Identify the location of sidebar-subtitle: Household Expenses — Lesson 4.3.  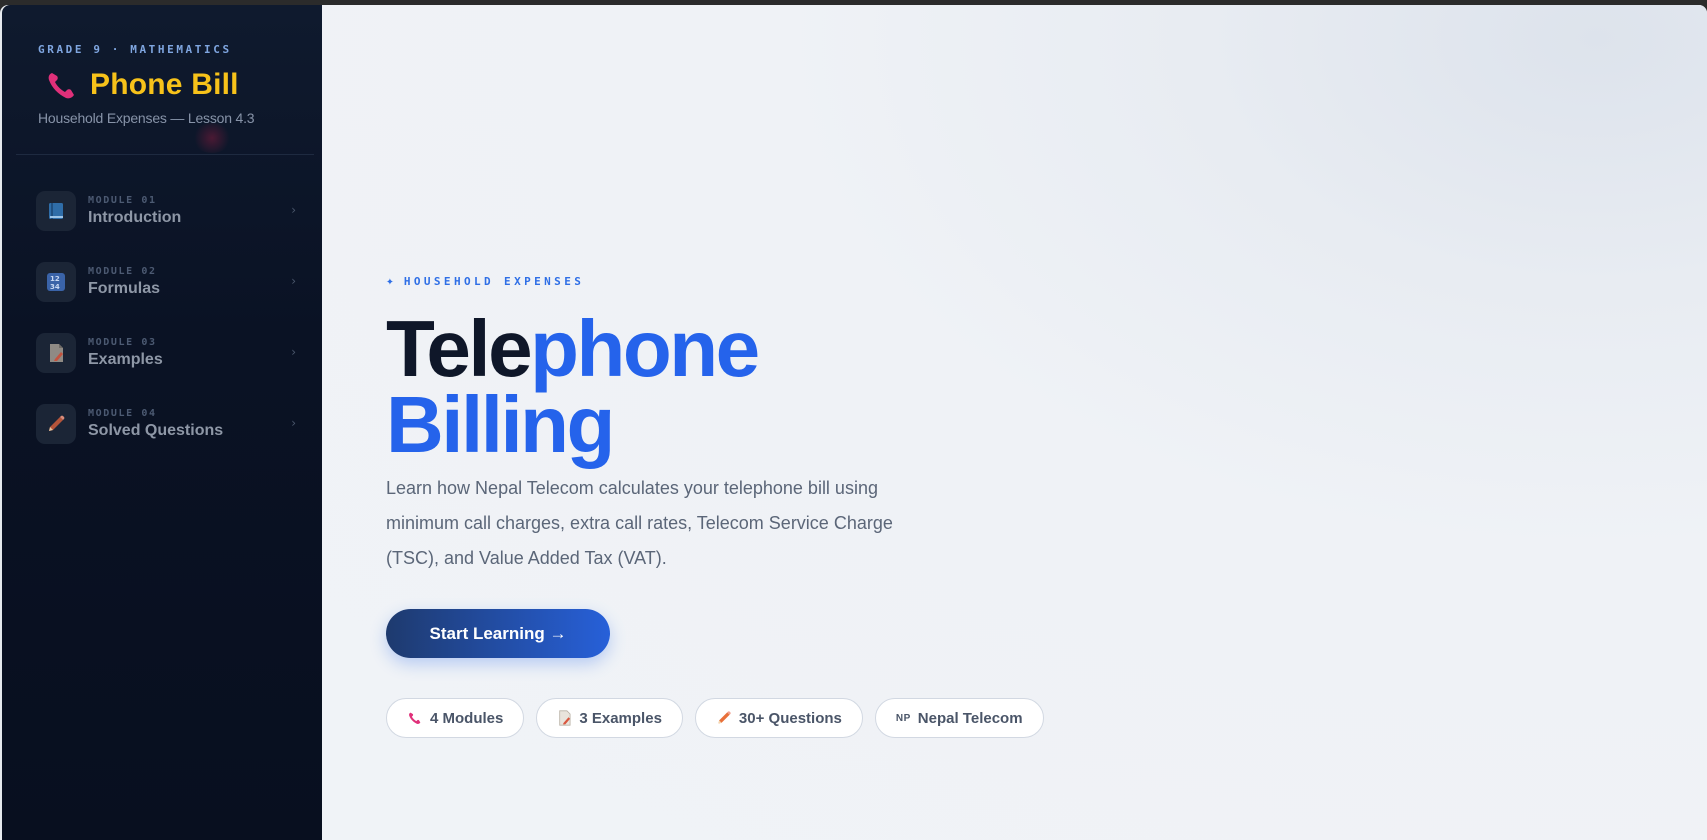
(146, 118).